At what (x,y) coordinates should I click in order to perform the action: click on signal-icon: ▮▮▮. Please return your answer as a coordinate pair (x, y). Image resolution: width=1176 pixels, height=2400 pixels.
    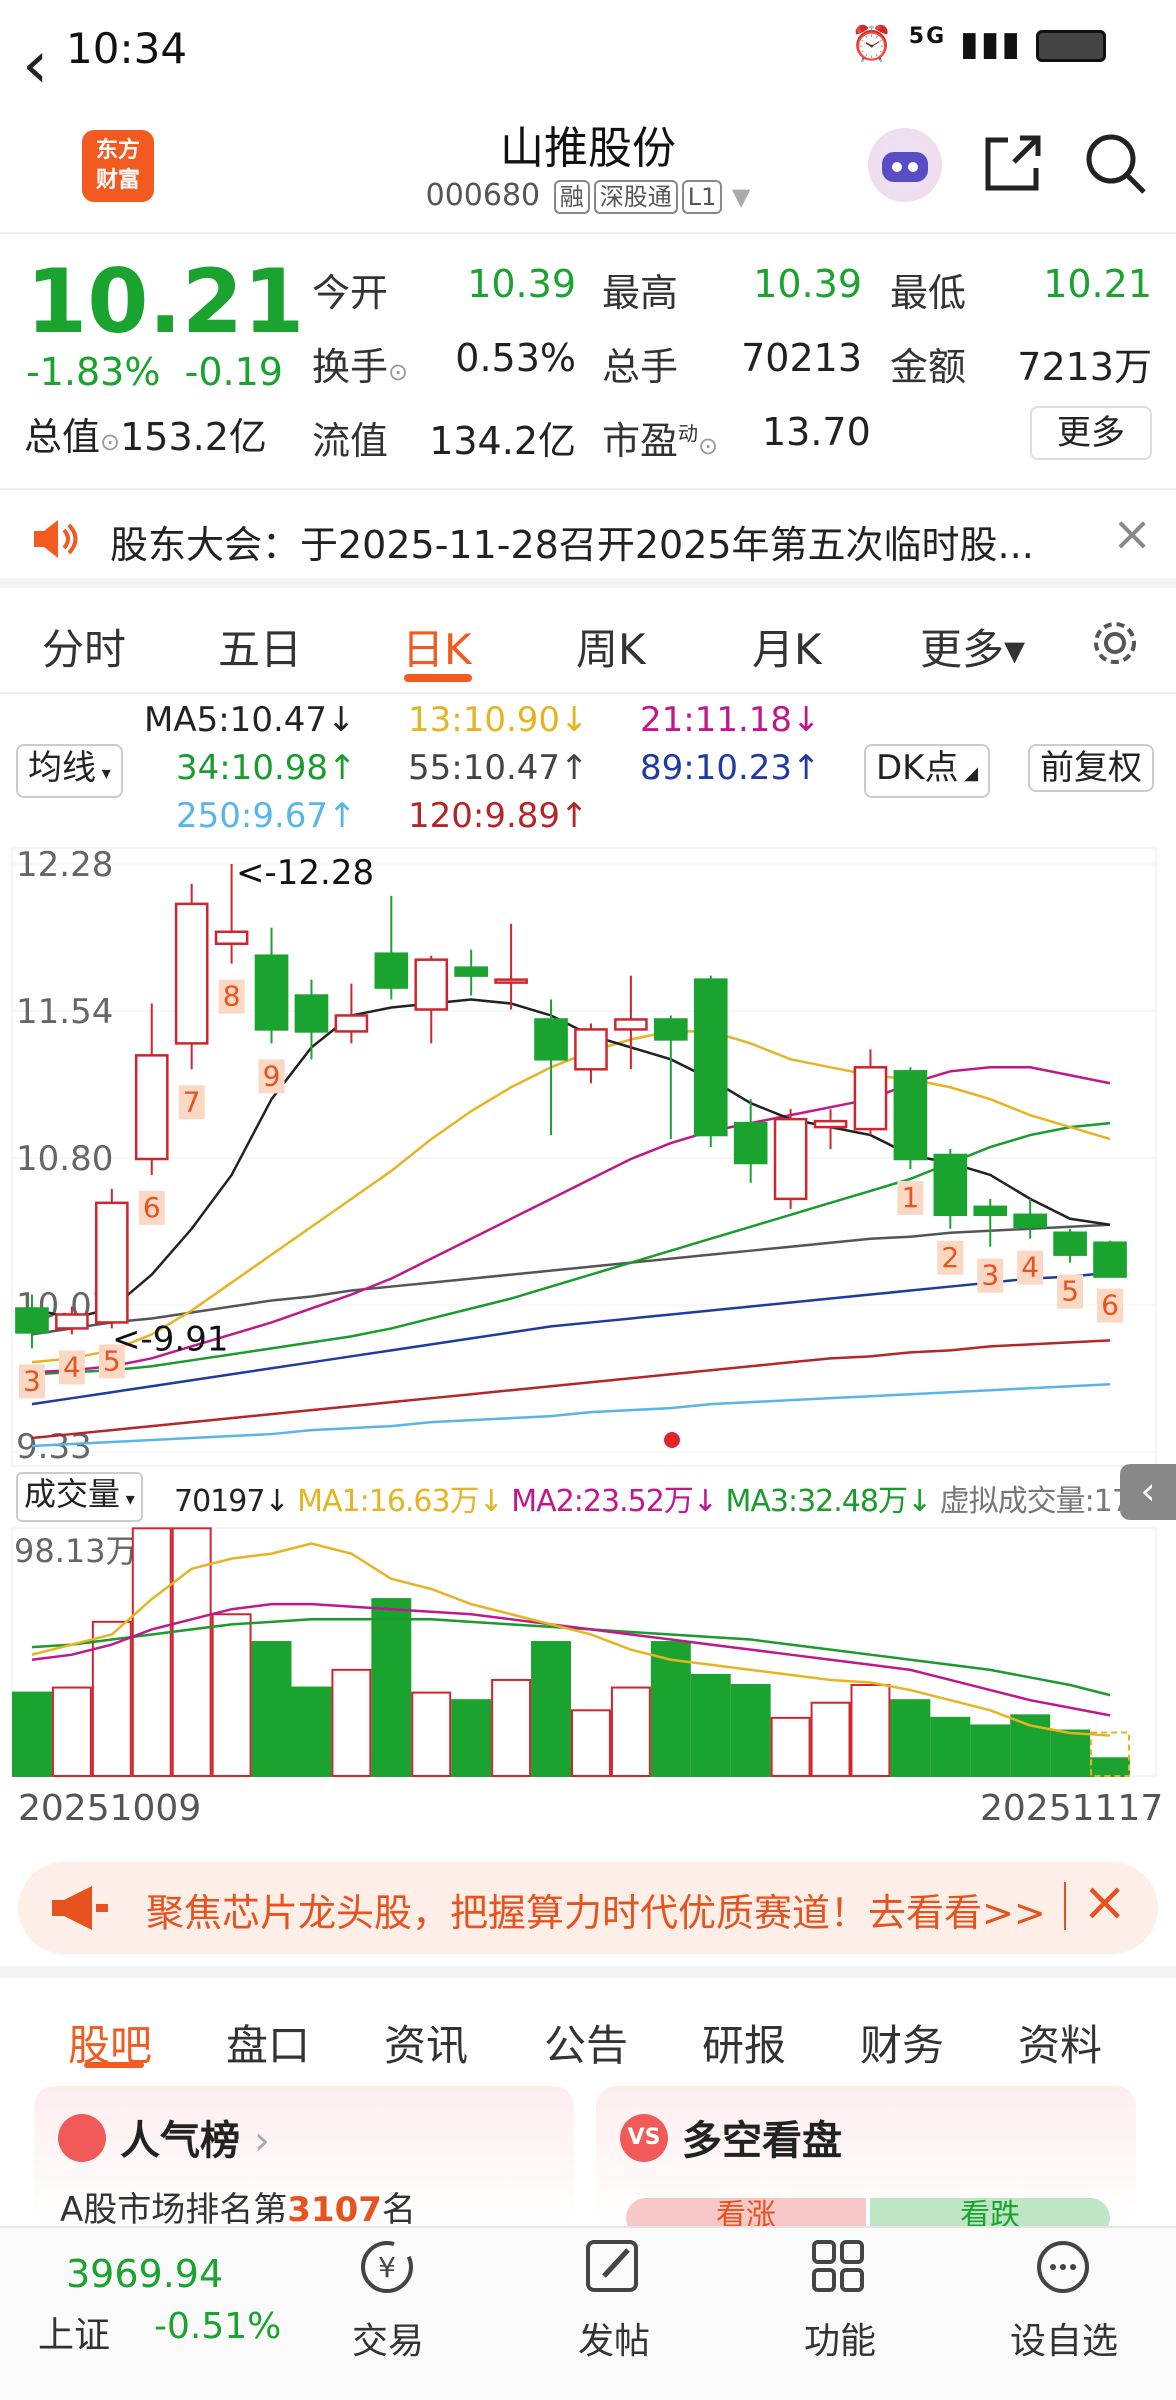
    Looking at the image, I should click on (991, 44).